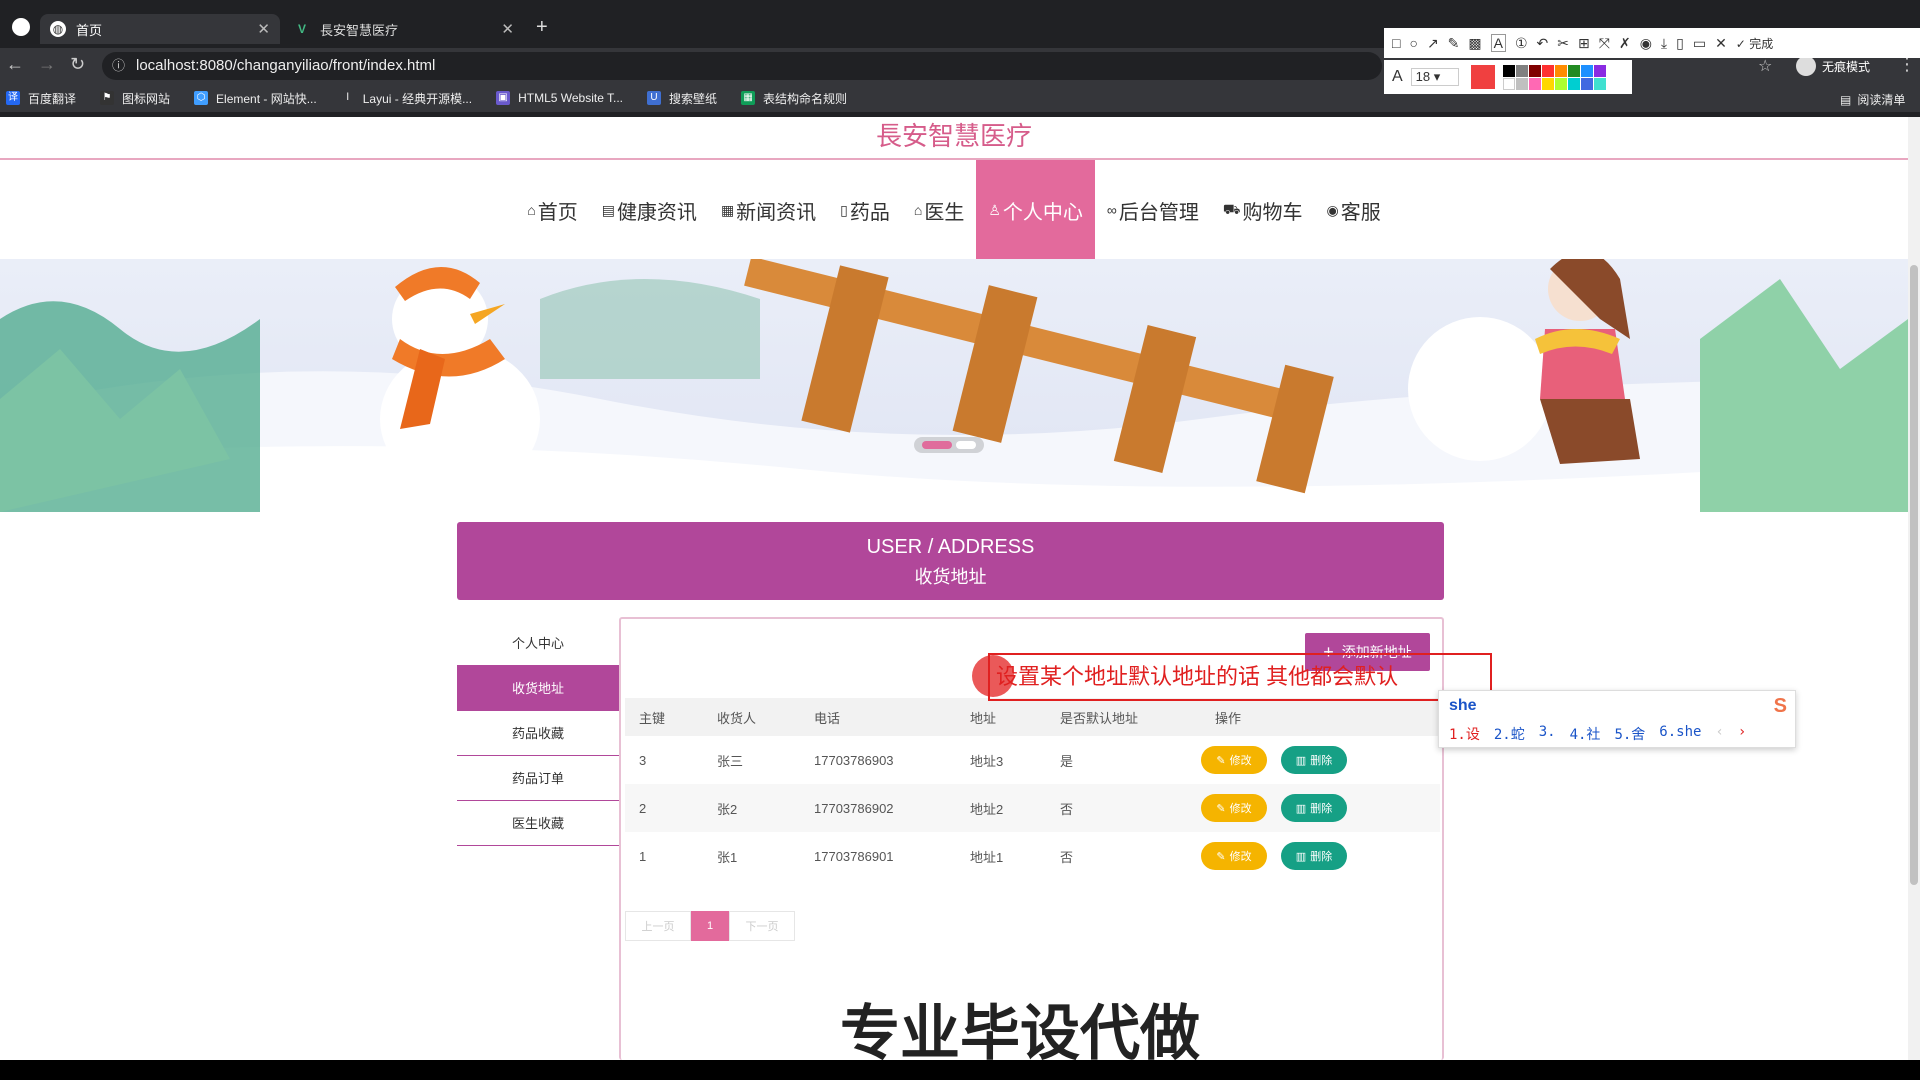 The image size is (1920, 1080). What do you see at coordinates (1680, 734) in the screenshot?
I see `ime-candidate: 6.she` at bounding box center [1680, 734].